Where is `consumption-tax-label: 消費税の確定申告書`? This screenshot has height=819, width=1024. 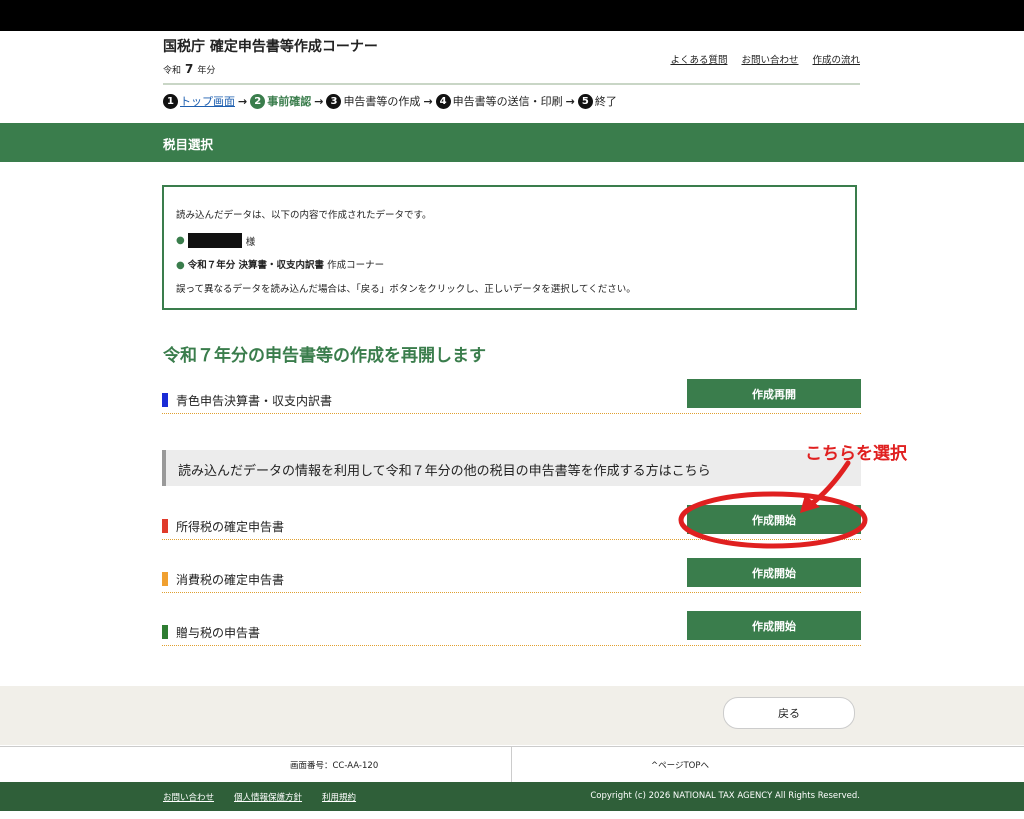 consumption-tax-label: 消費税の確定申告書 is located at coordinates (230, 580).